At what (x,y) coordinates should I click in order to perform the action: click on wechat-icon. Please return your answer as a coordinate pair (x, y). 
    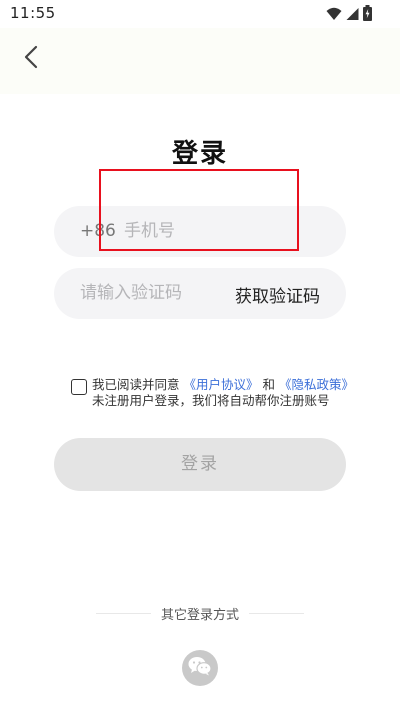
    Looking at the image, I should click on (200, 668).